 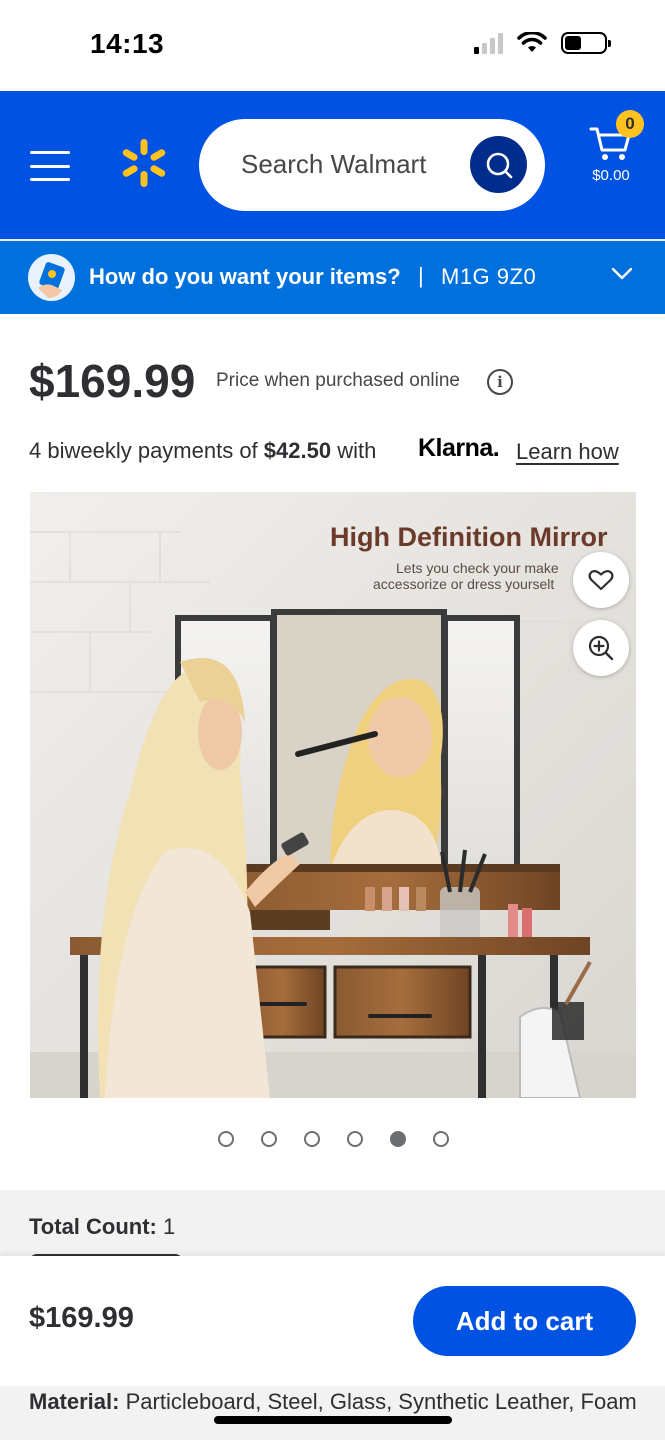 I want to click on postal-code: M1G 9Z0, so click(x=489, y=276).